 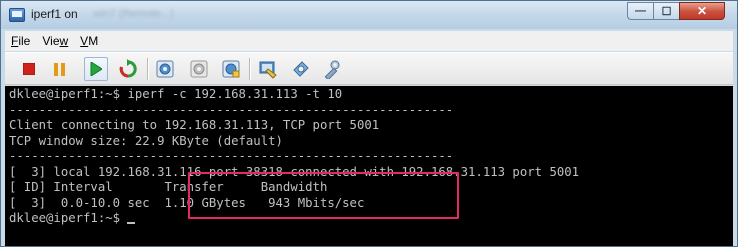 I want to click on wrench-icon, so click(x=332, y=69).